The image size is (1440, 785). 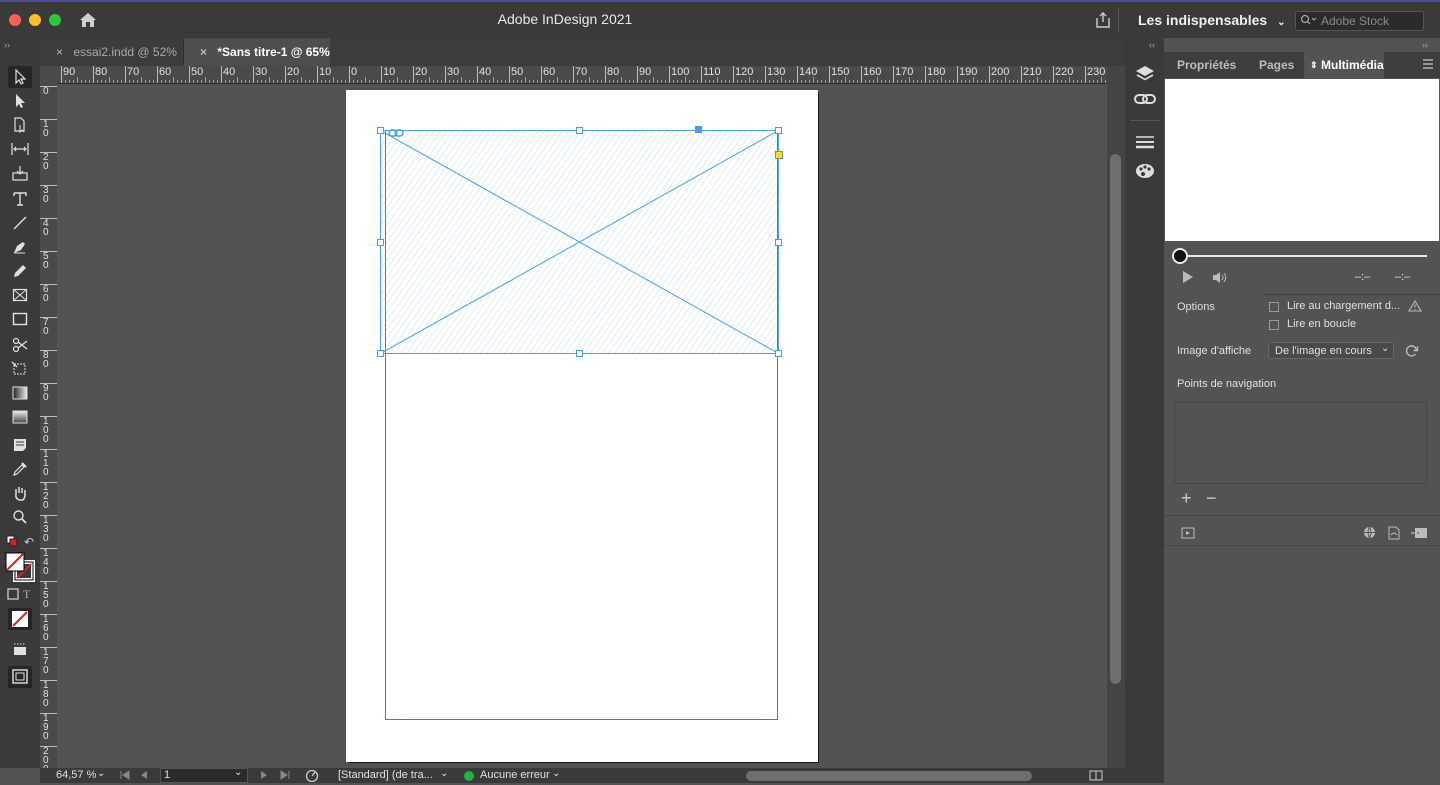 What do you see at coordinates (125, 776) in the screenshot?
I see `first-page-icon` at bounding box center [125, 776].